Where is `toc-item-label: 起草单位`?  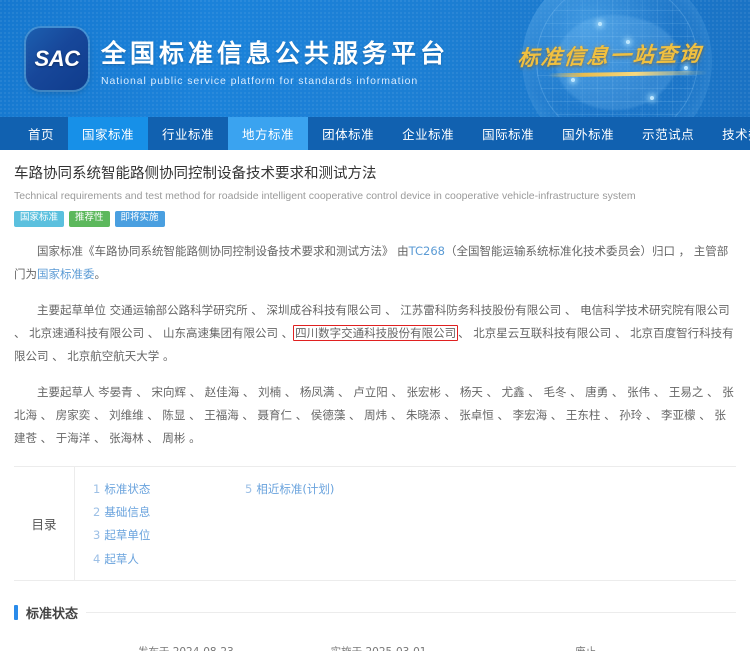 toc-item-label: 起草单位 is located at coordinates (127, 535).